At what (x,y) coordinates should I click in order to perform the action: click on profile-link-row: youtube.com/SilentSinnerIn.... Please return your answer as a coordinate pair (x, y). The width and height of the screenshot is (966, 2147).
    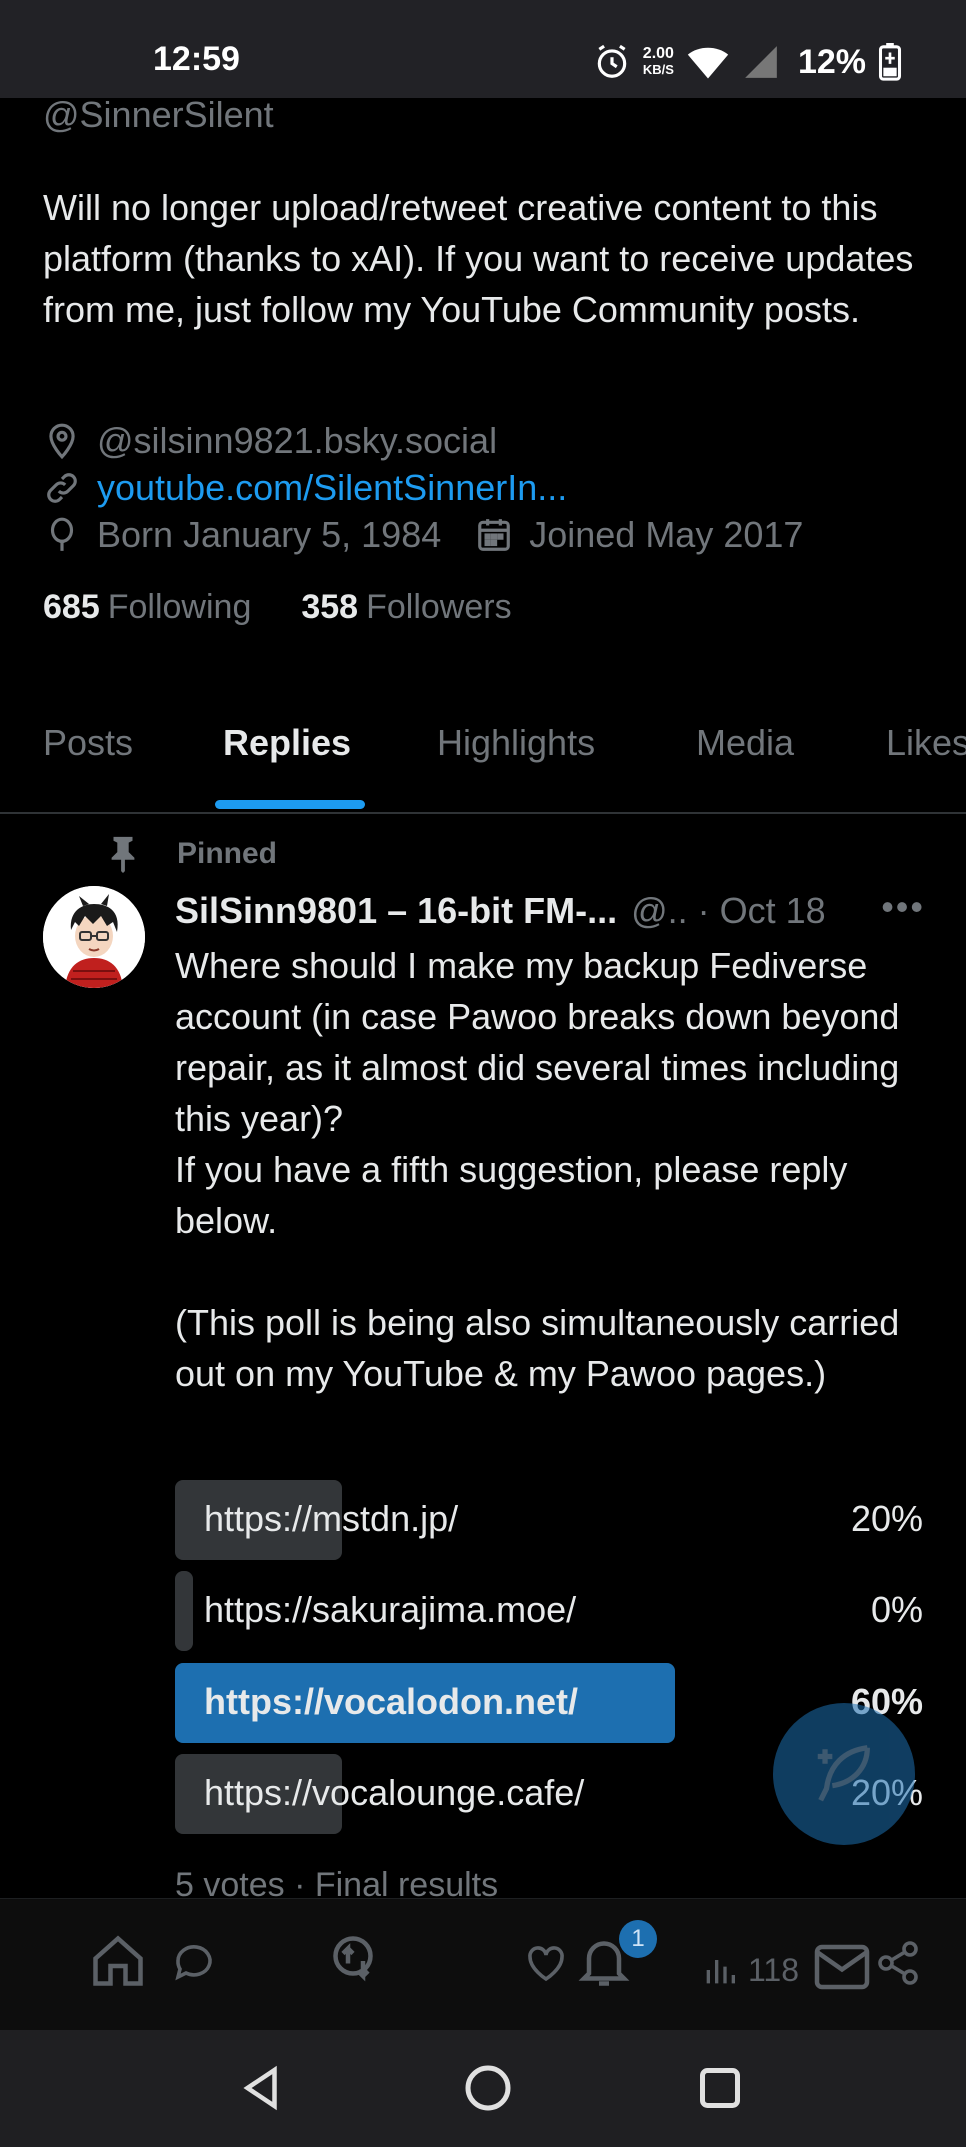
    Looking at the image, I should click on (305, 488).